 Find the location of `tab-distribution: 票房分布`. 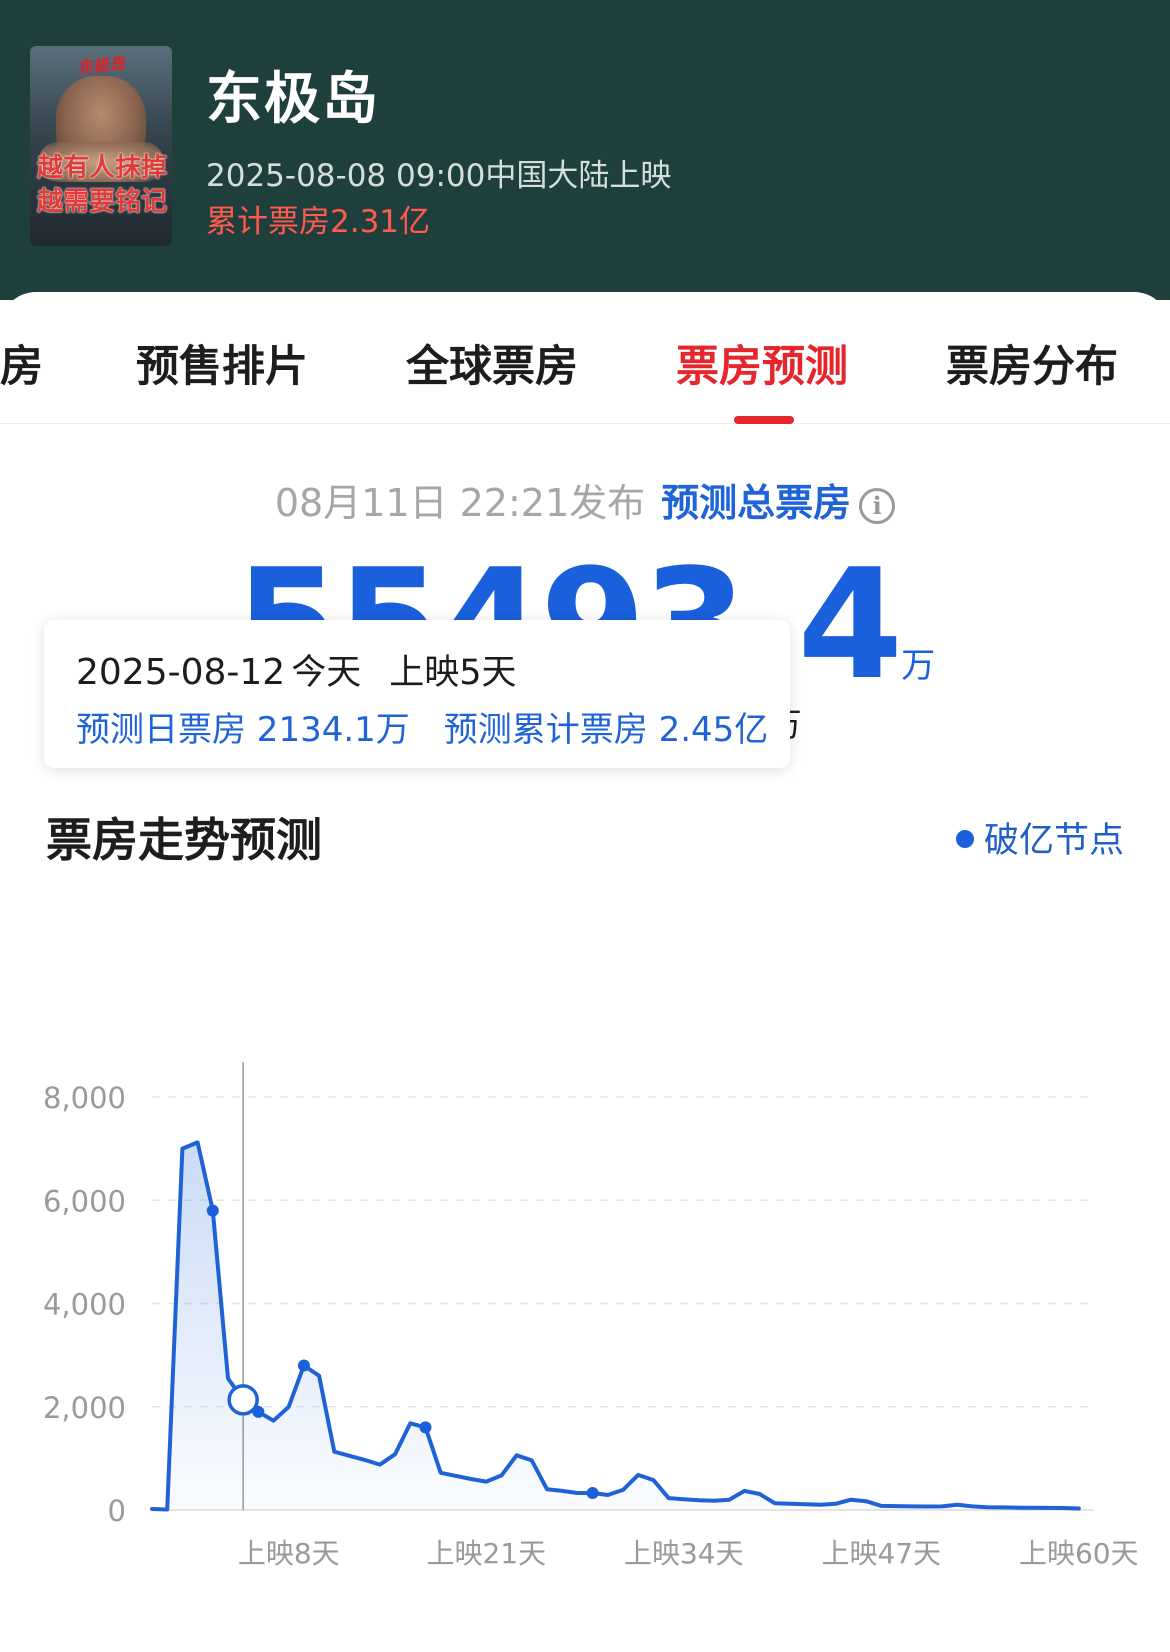

tab-distribution: 票房分布 is located at coordinates (1032, 363).